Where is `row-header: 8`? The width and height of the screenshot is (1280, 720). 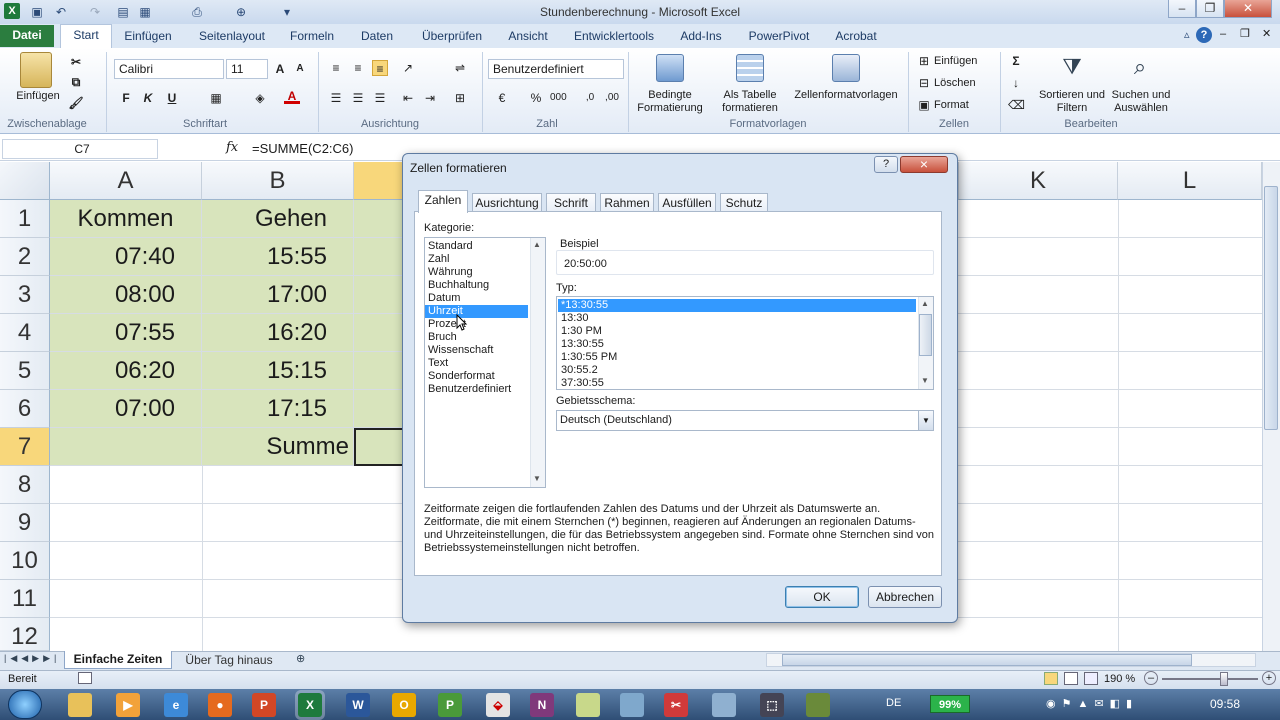 row-header: 8 is located at coordinates (25, 485).